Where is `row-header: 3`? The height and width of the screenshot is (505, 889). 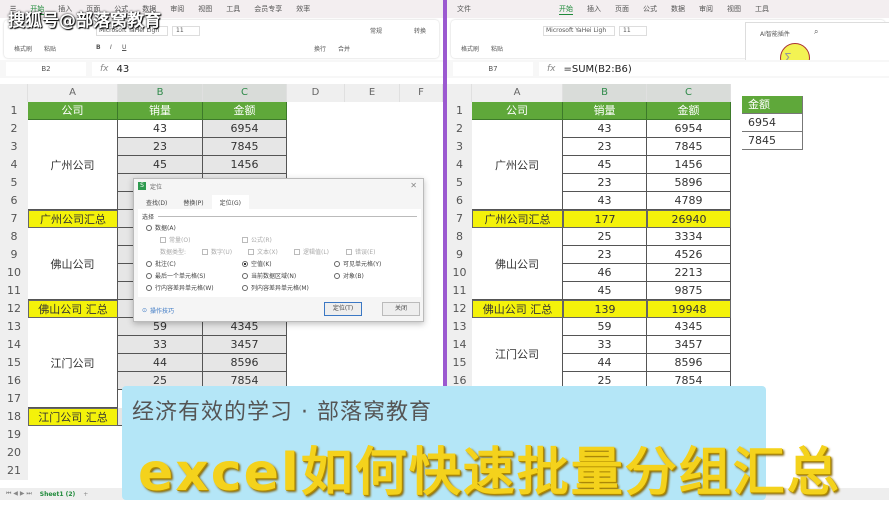 row-header: 3 is located at coordinates (459, 147).